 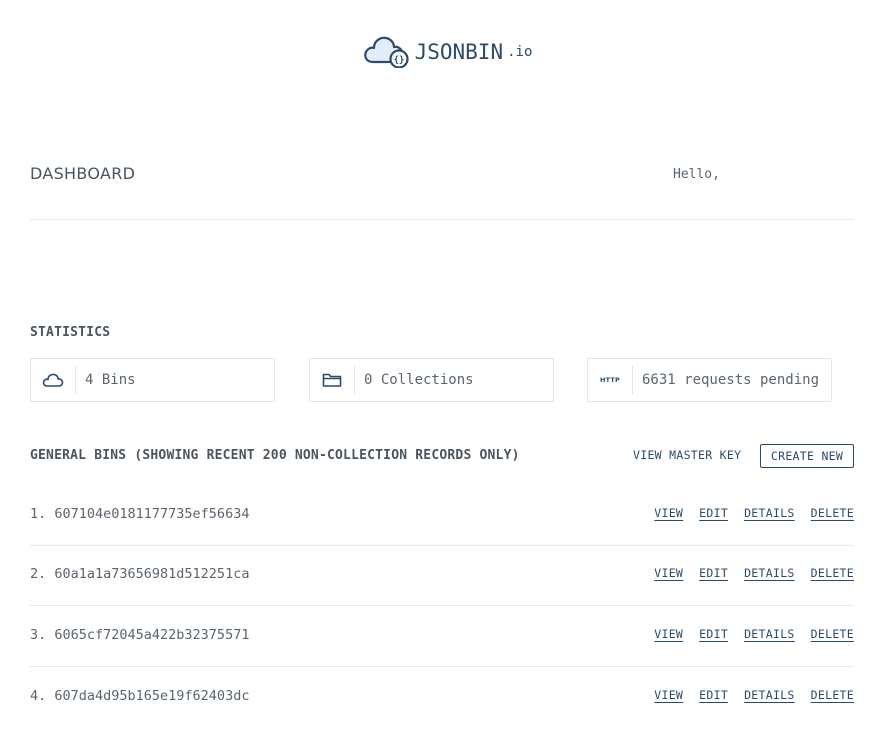 I want to click on http-icon-label: HTTP, so click(x=610, y=380).